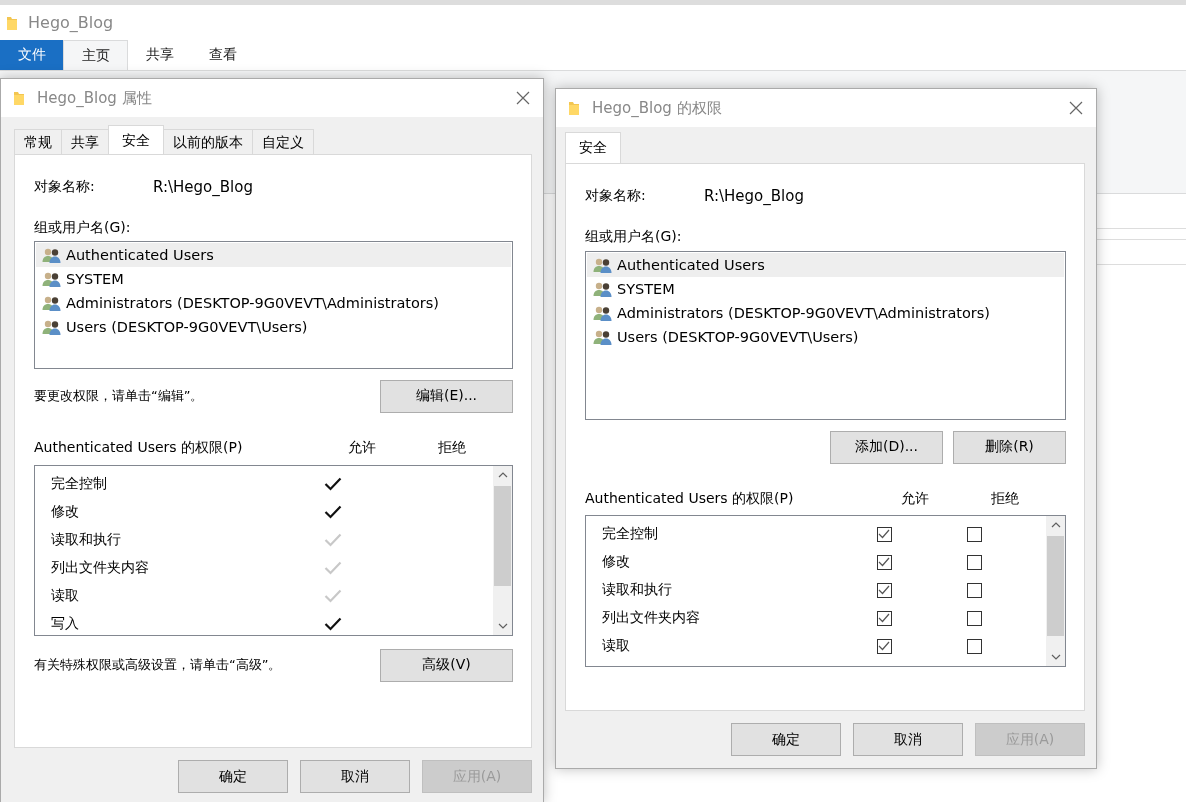 The image size is (1186, 802). What do you see at coordinates (657, 108) in the screenshot?
I see `window-title: Hego_Blog 的权限` at bounding box center [657, 108].